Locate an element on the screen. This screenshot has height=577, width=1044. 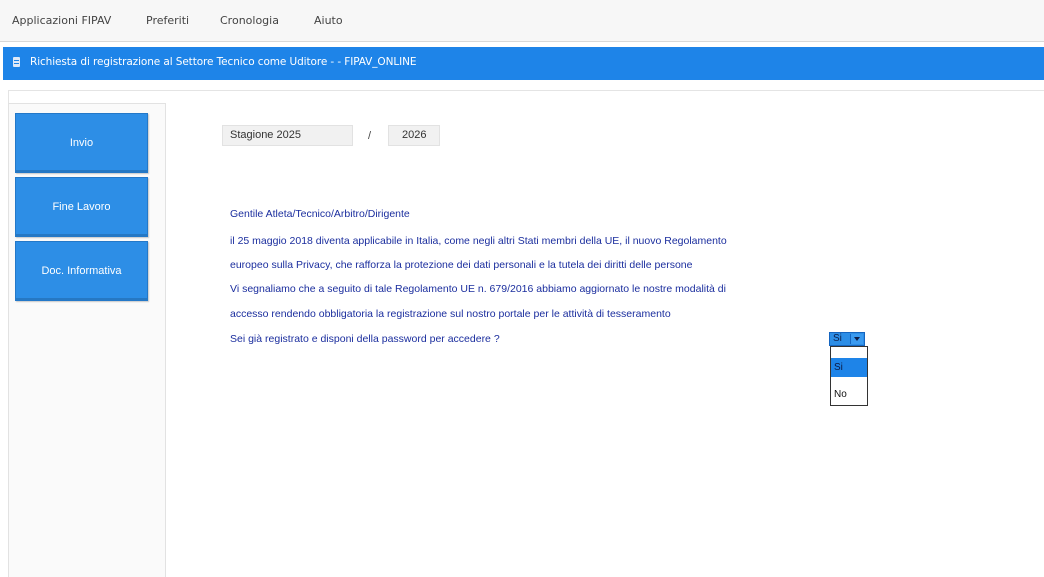
fine-lavoro-button: Fine Lavoro is located at coordinates (81, 207).